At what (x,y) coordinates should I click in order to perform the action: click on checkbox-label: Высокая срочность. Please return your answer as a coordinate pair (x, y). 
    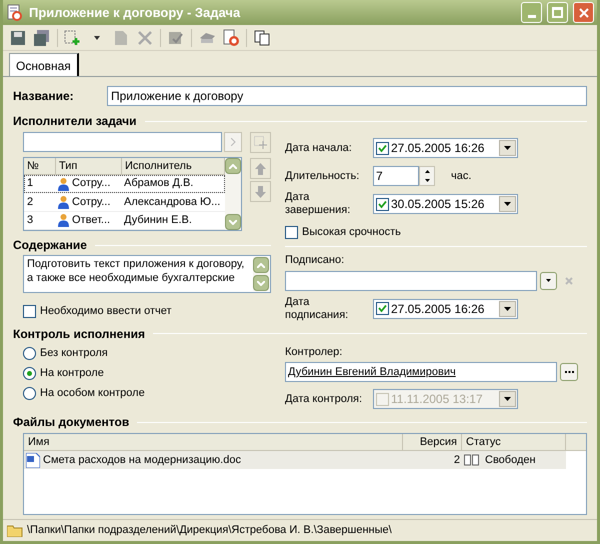
    Looking at the image, I should click on (351, 232).